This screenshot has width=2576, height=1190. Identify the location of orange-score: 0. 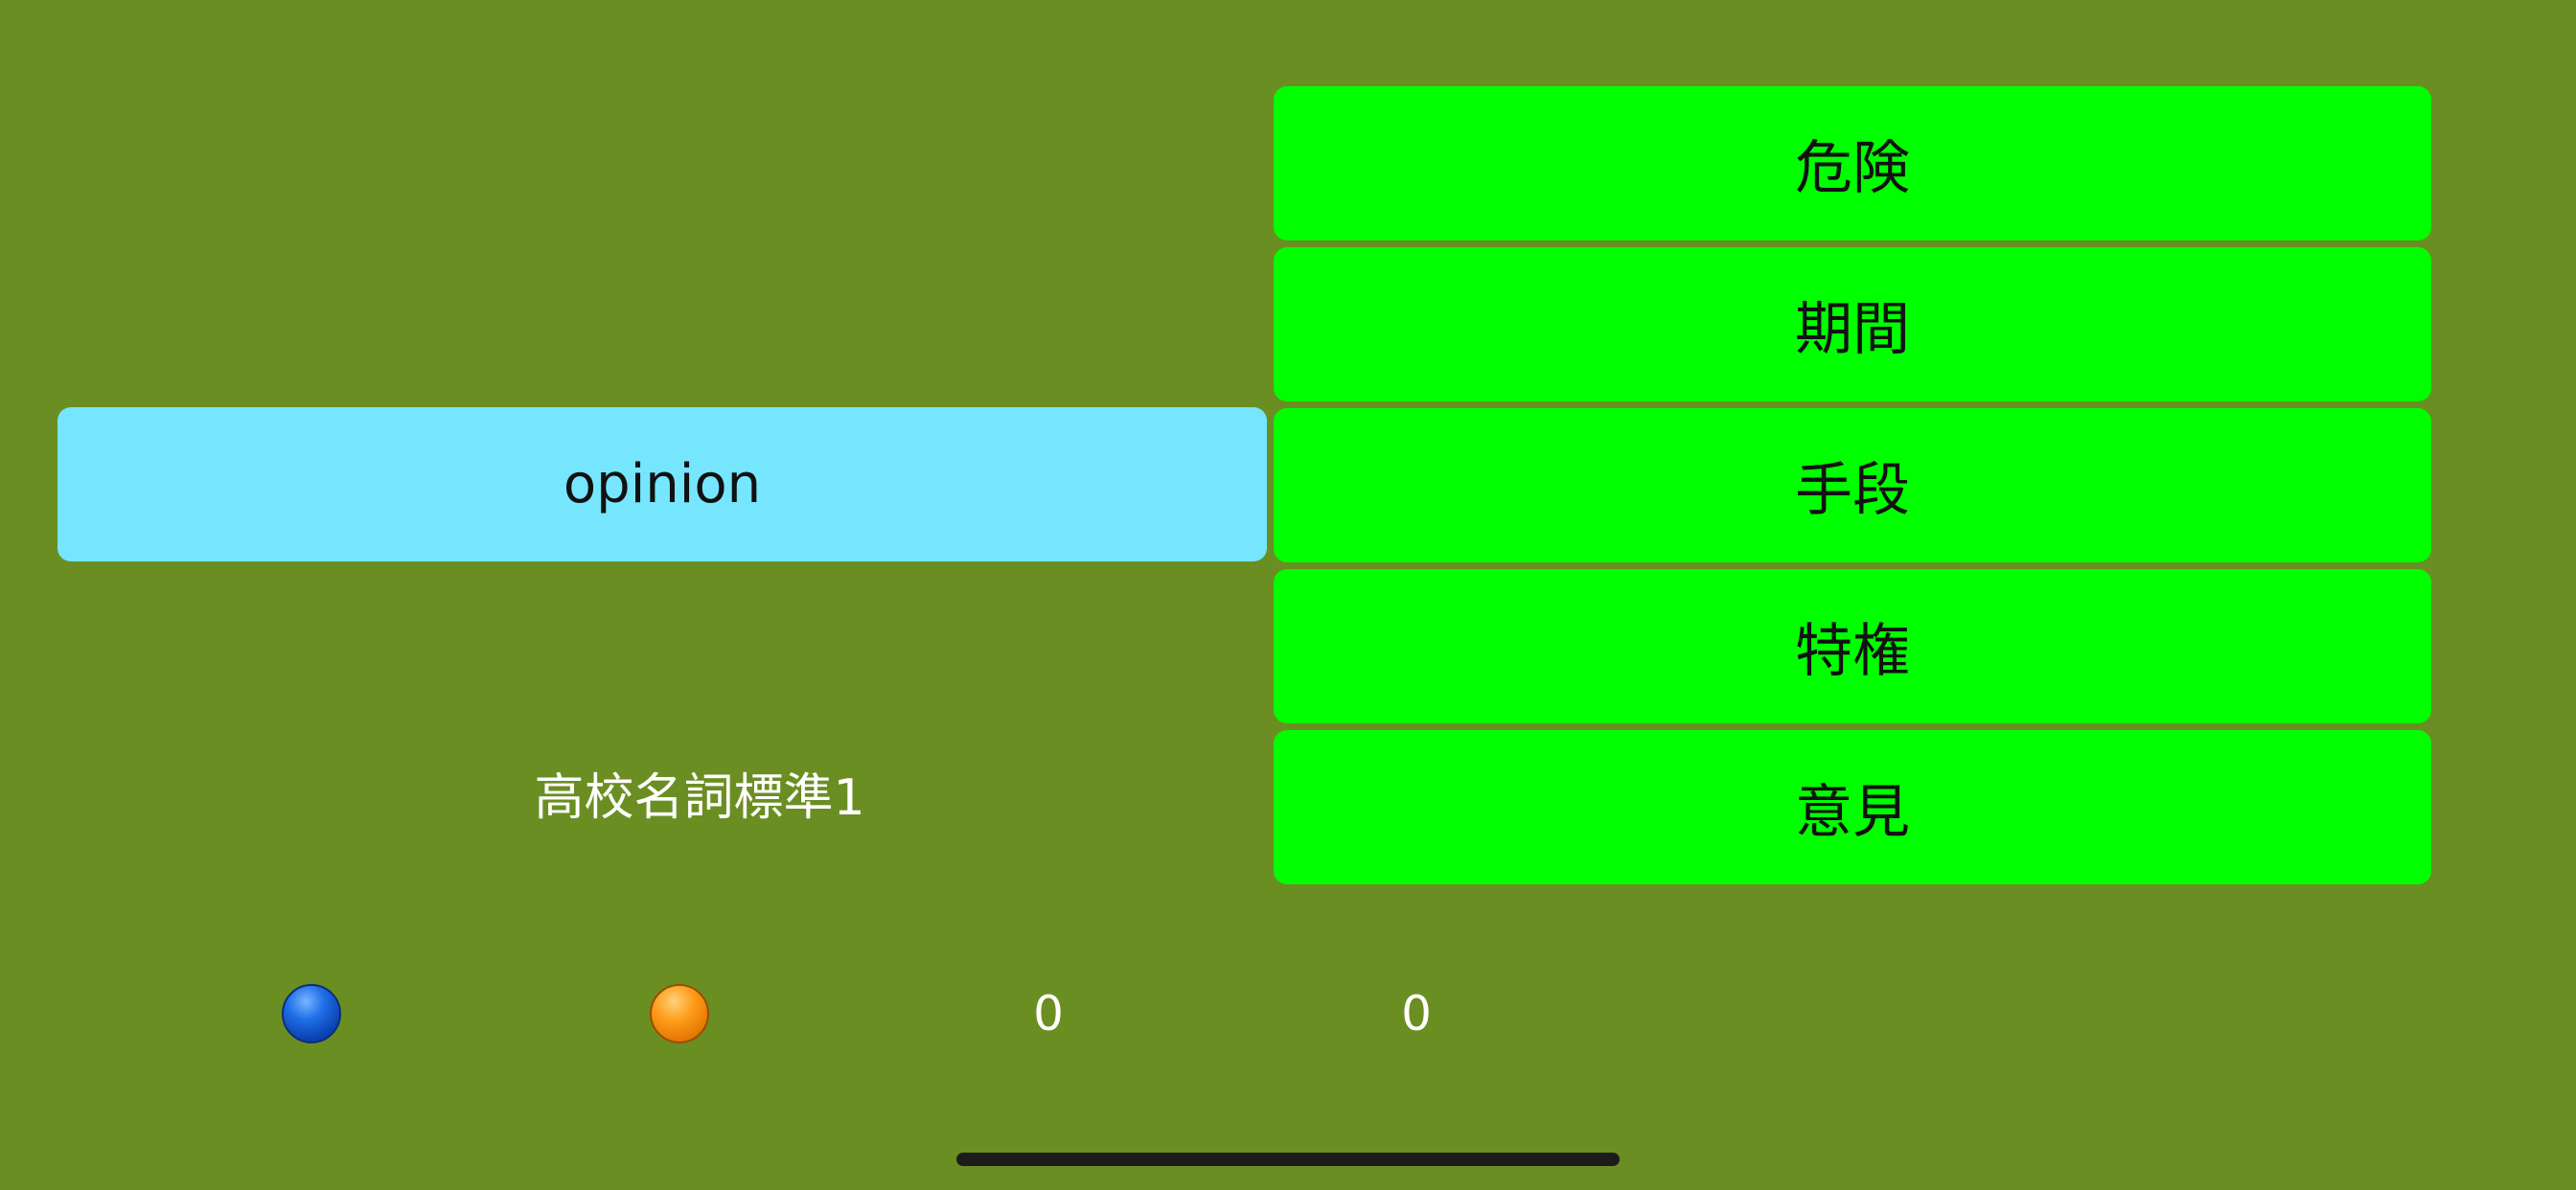
(1416, 1014).